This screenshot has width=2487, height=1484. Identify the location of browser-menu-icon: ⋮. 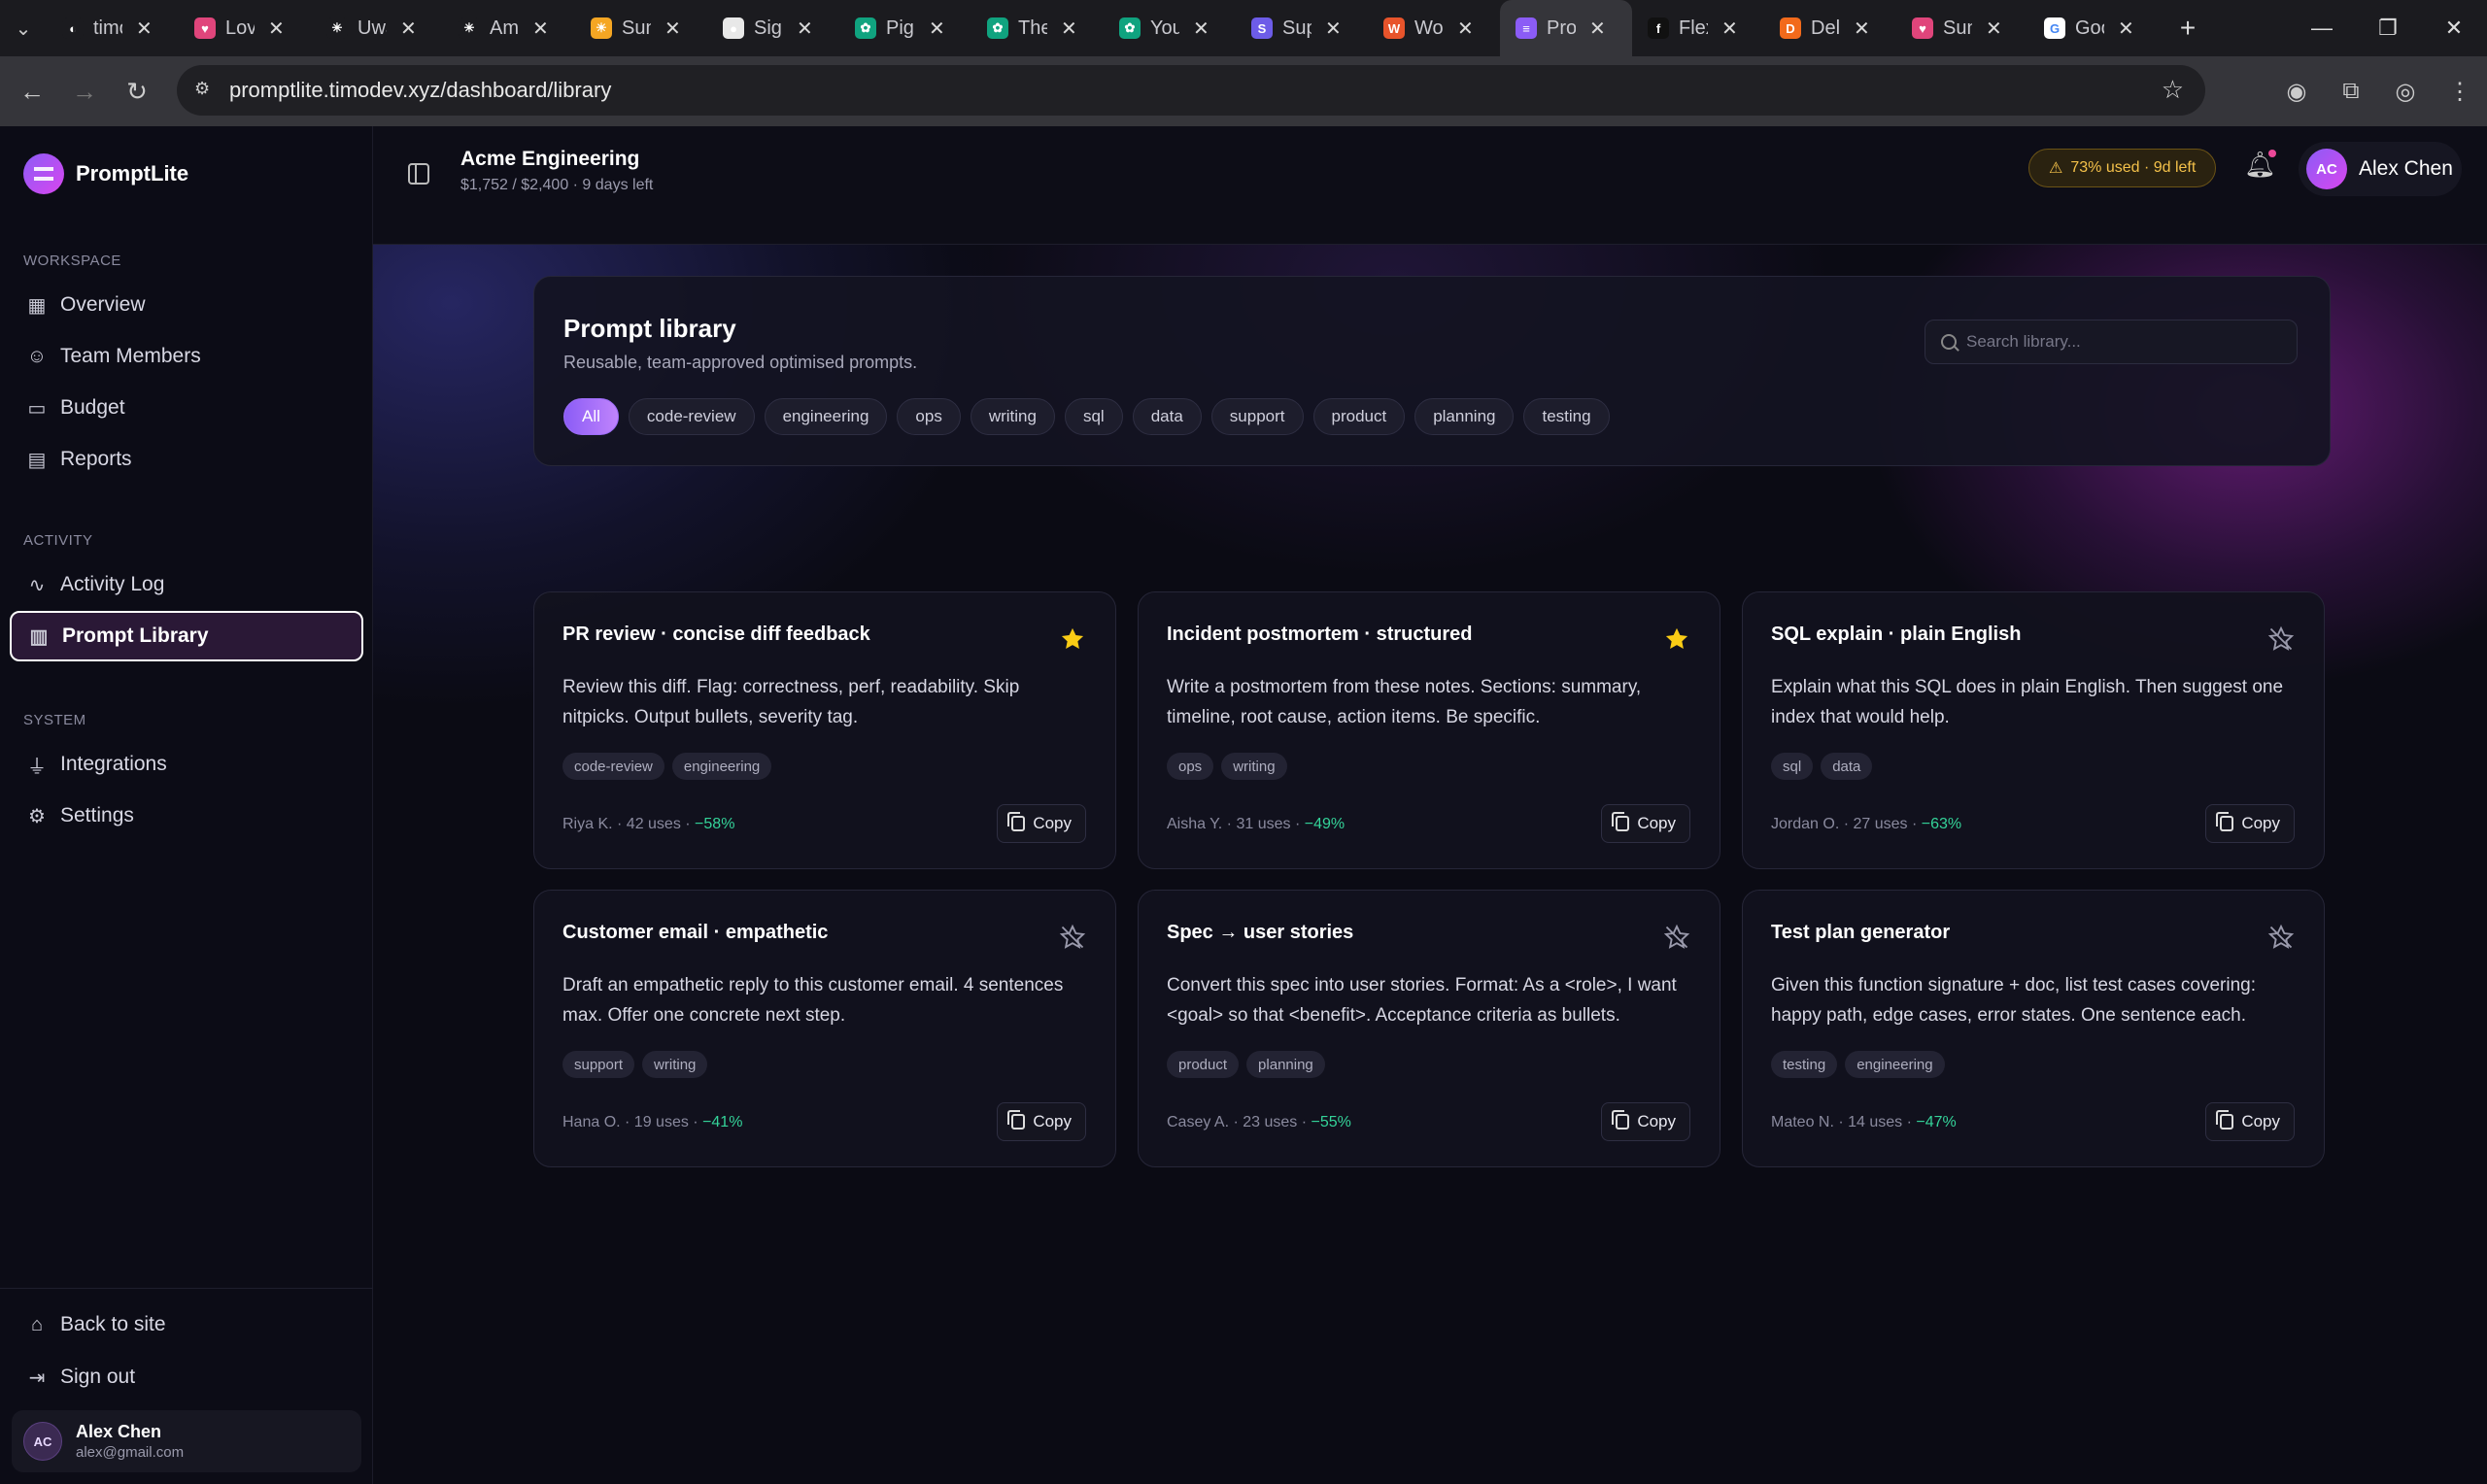
(2460, 92).